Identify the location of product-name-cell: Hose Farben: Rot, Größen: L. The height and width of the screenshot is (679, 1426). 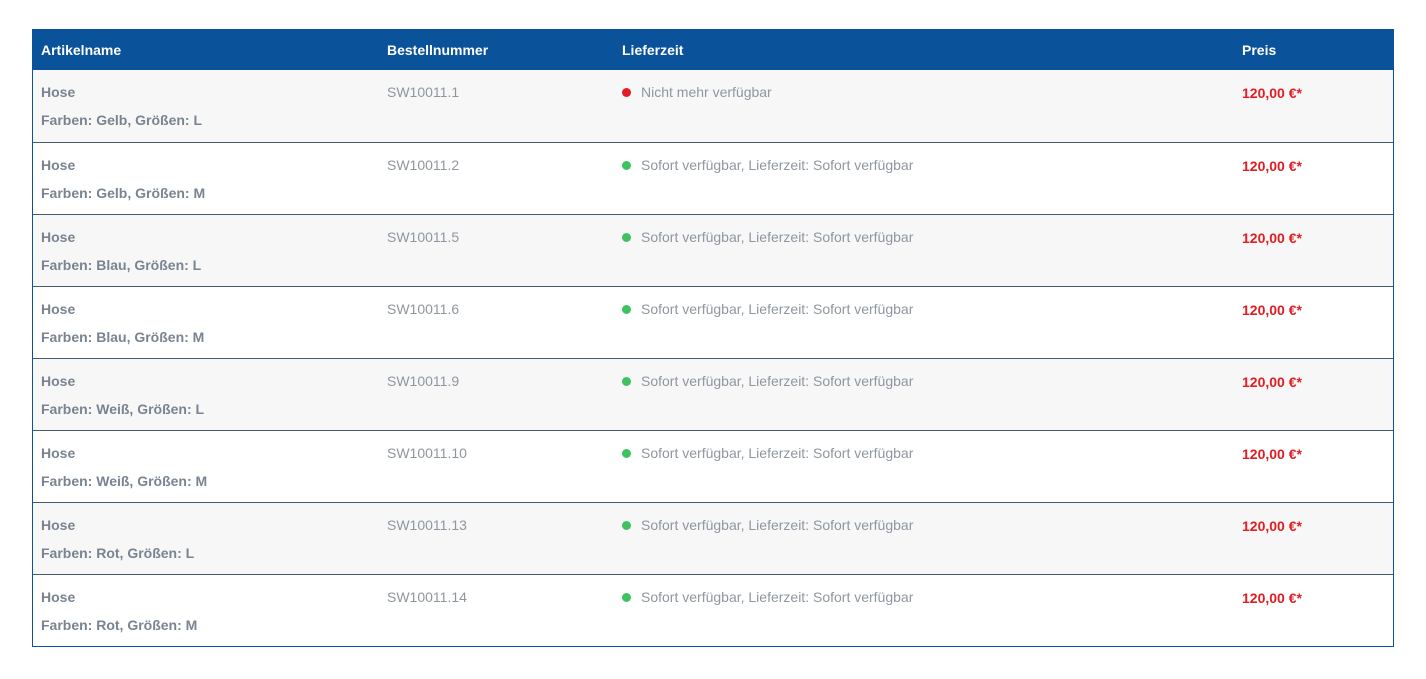
(117, 539).